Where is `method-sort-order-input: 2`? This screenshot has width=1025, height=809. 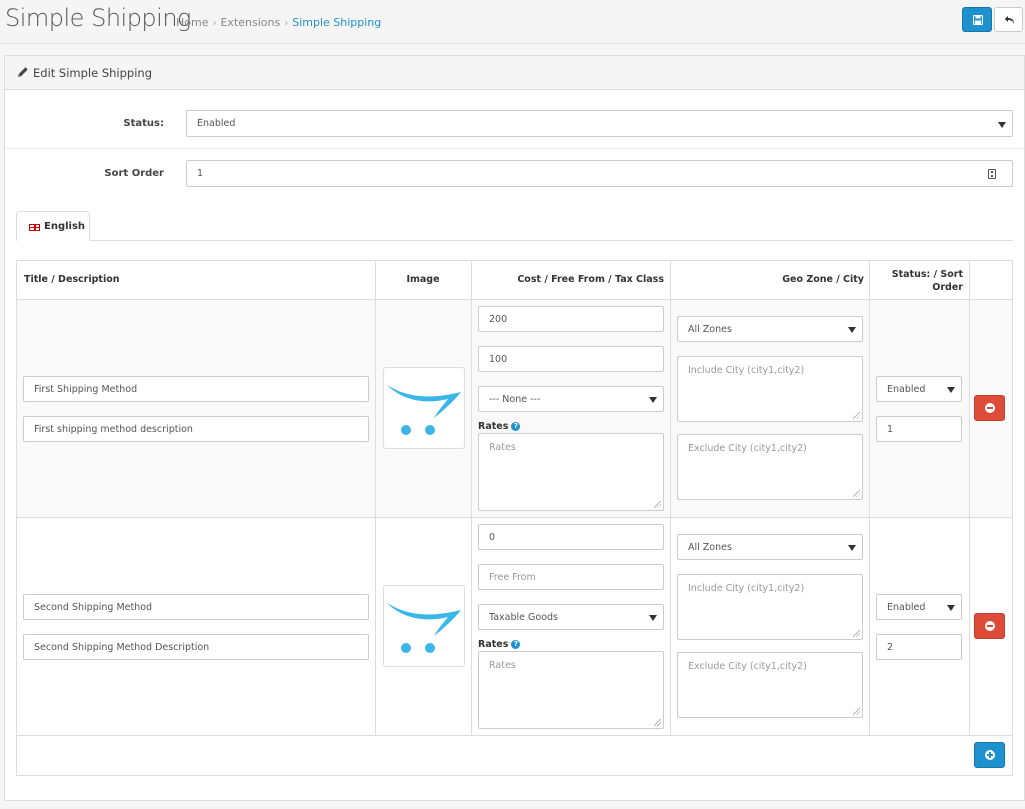
method-sort-order-input: 2 is located at coordinates (919, 647).